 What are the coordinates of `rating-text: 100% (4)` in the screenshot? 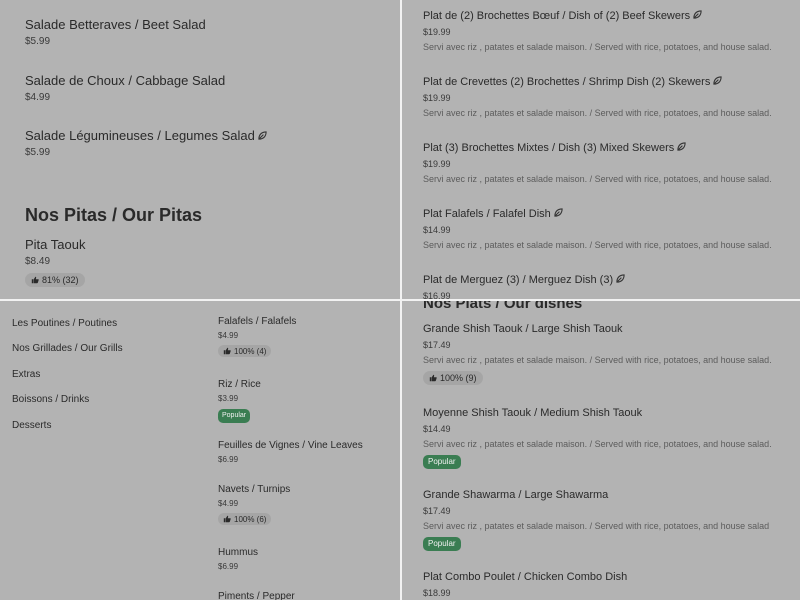 It's located at (250, 351).